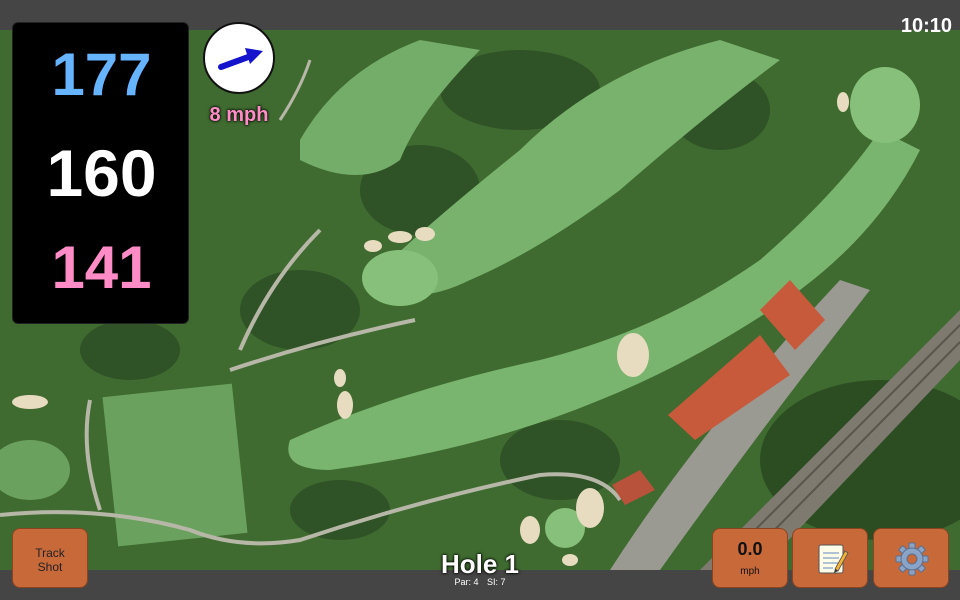 This screenshot has width=960, height=600. I want to click on hole-title: Hole 1, so click(480, 564).